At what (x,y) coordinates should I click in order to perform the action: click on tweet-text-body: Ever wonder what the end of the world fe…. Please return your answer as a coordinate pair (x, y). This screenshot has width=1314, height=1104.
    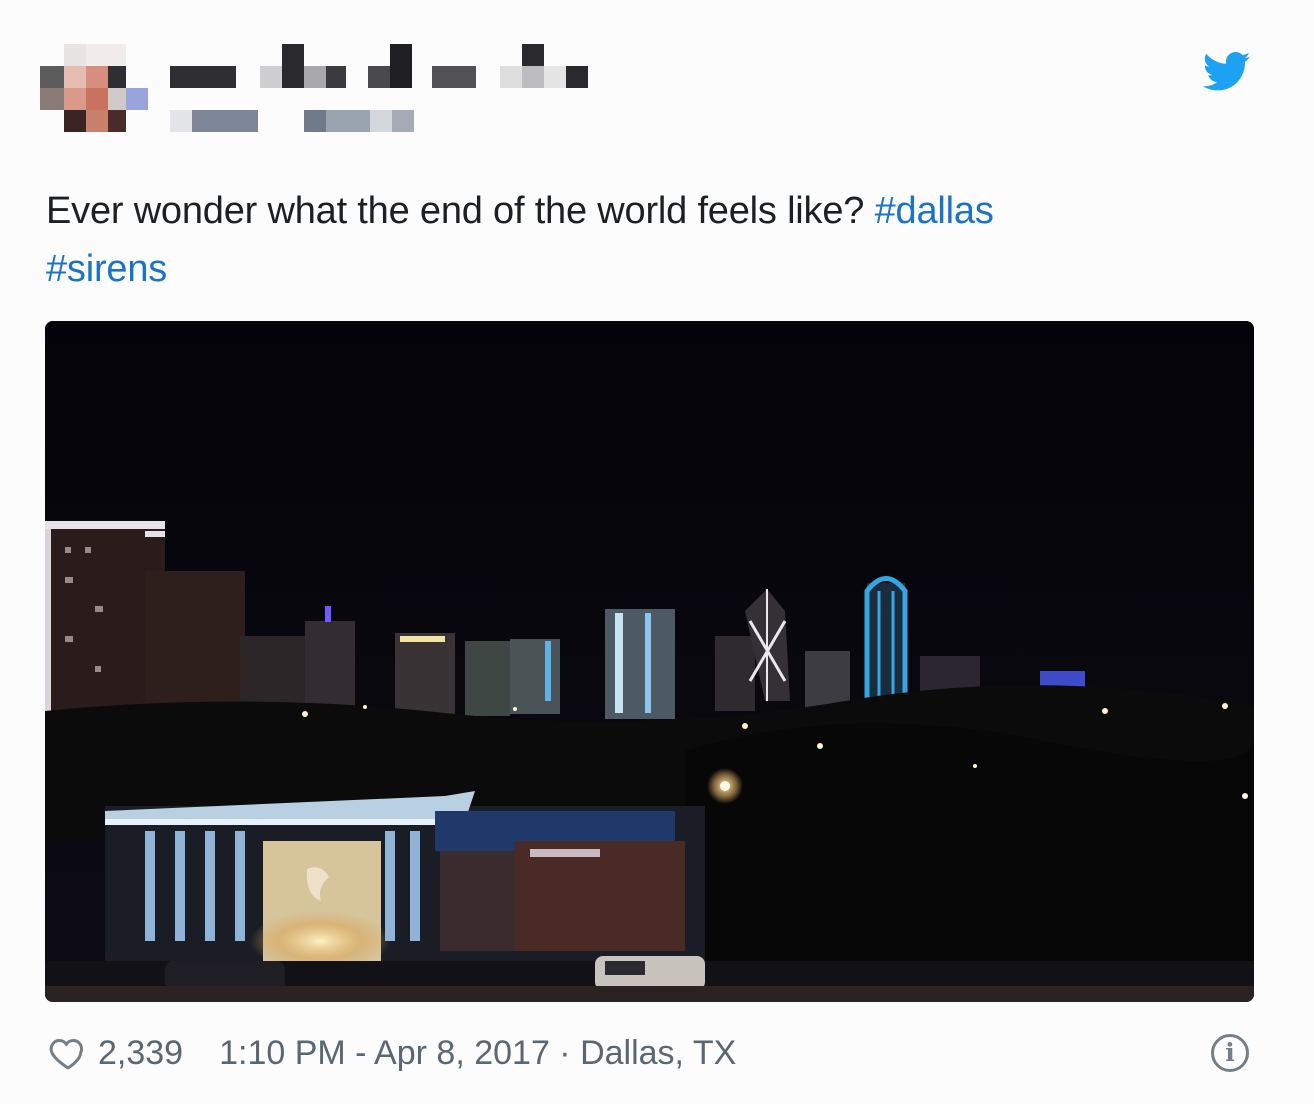
    Looking at the image, I should click on (460, 211).